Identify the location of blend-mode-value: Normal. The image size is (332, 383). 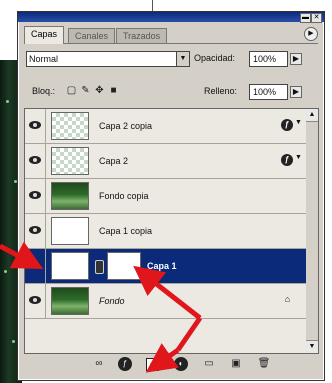
(44, 59).